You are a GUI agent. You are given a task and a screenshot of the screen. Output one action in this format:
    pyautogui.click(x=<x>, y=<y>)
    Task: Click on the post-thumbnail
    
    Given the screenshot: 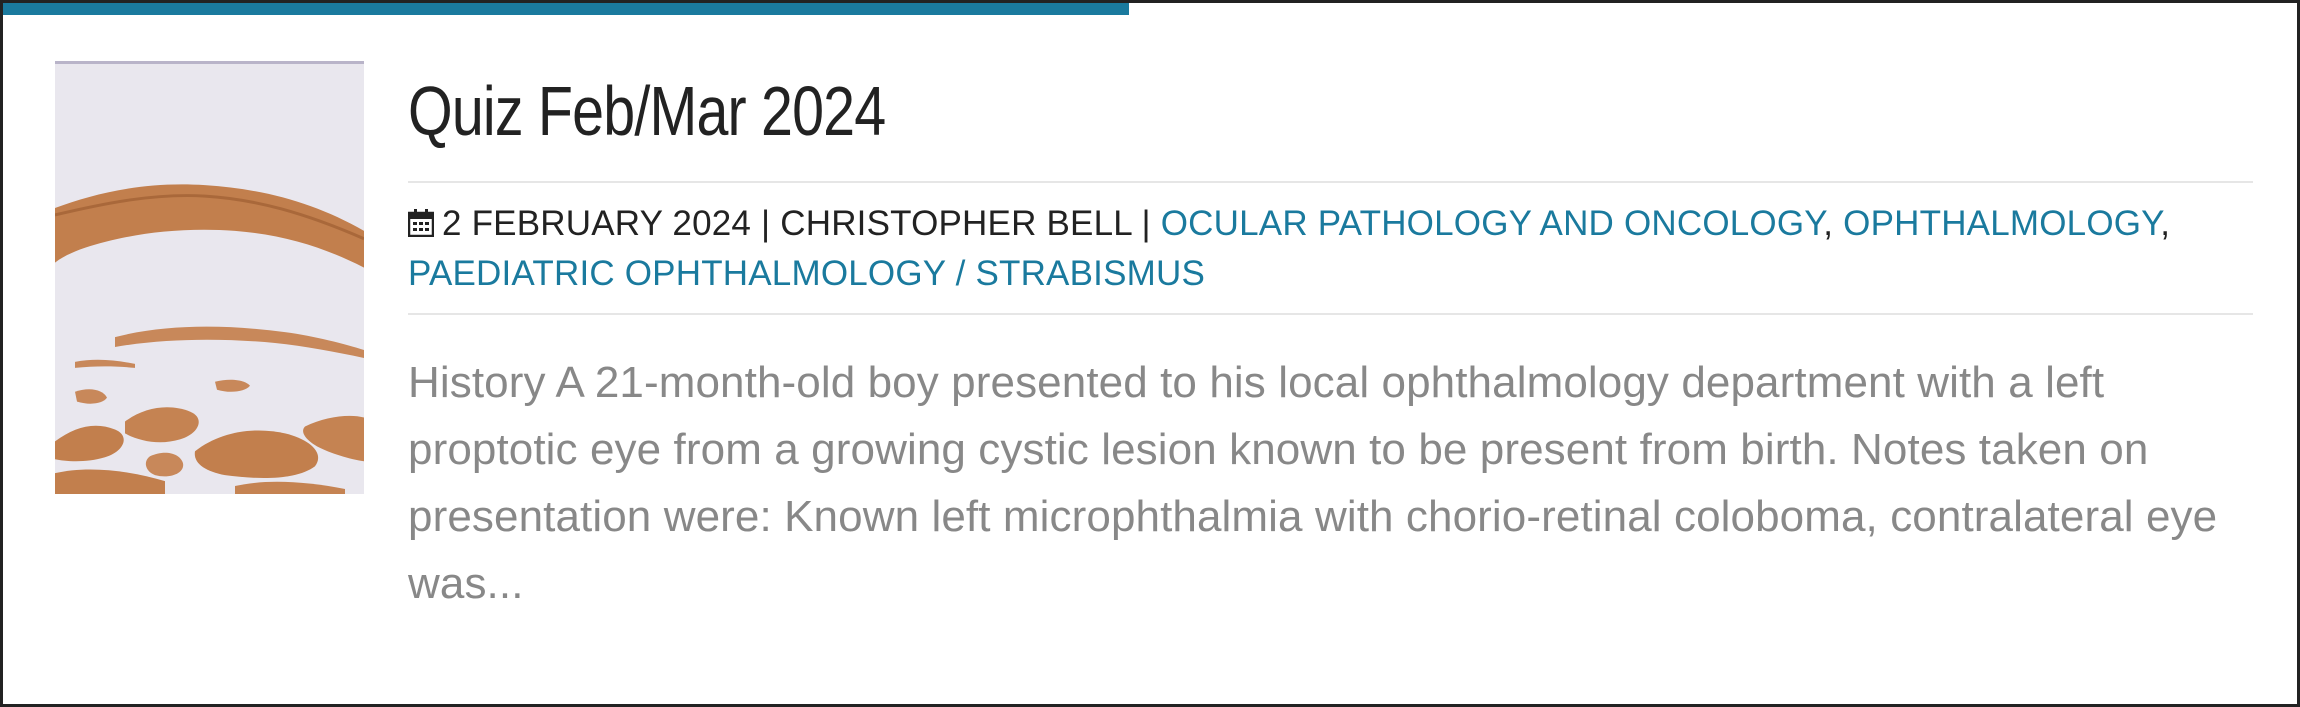 What is the action you would take?
    pyautogui.click(x=209, y=277)
    